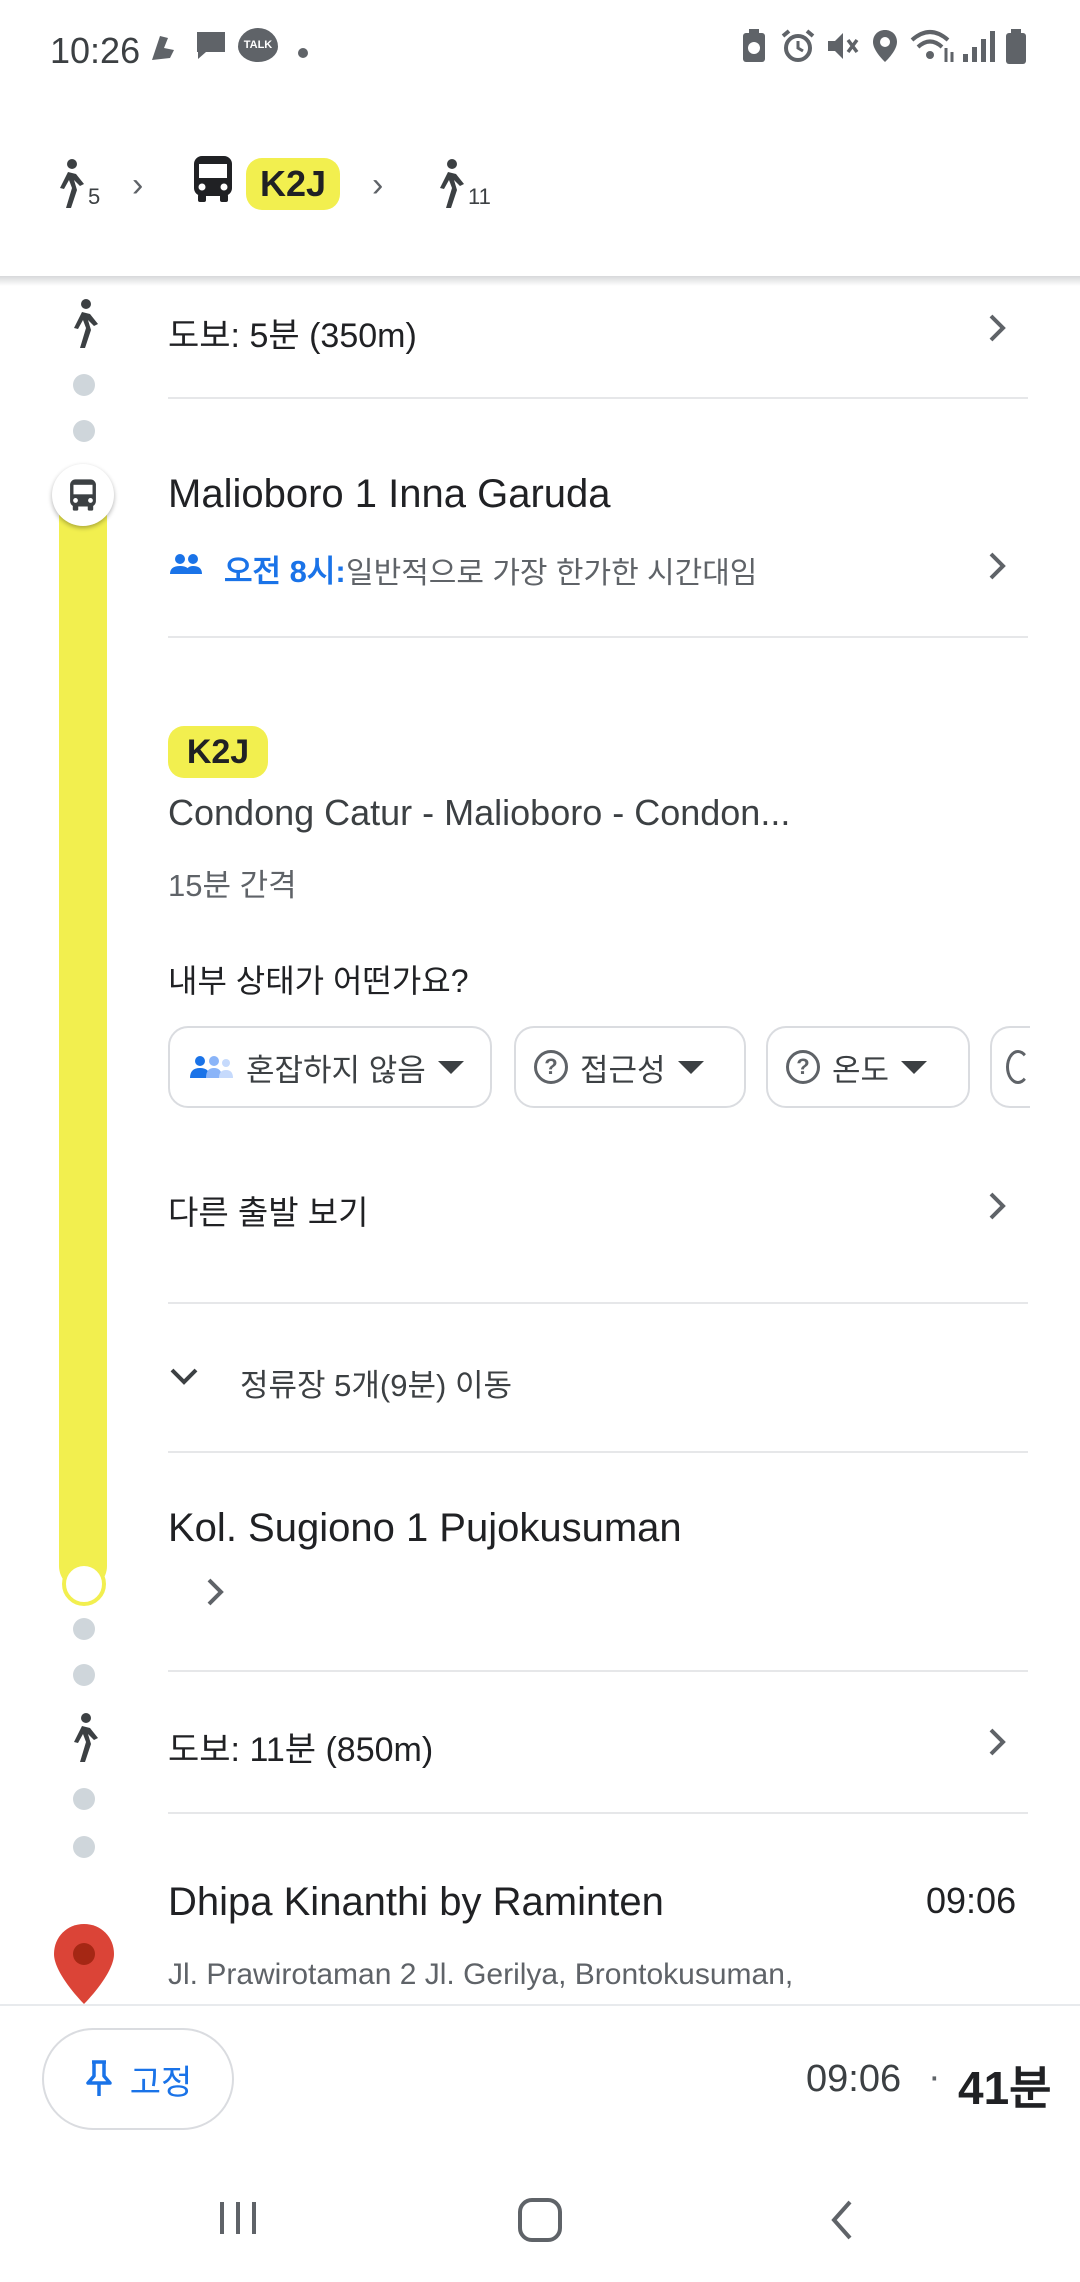 This screenshot has height=2282, width=1080. I want to click on alight-stop-chevron-icon, so click(215, 1592).